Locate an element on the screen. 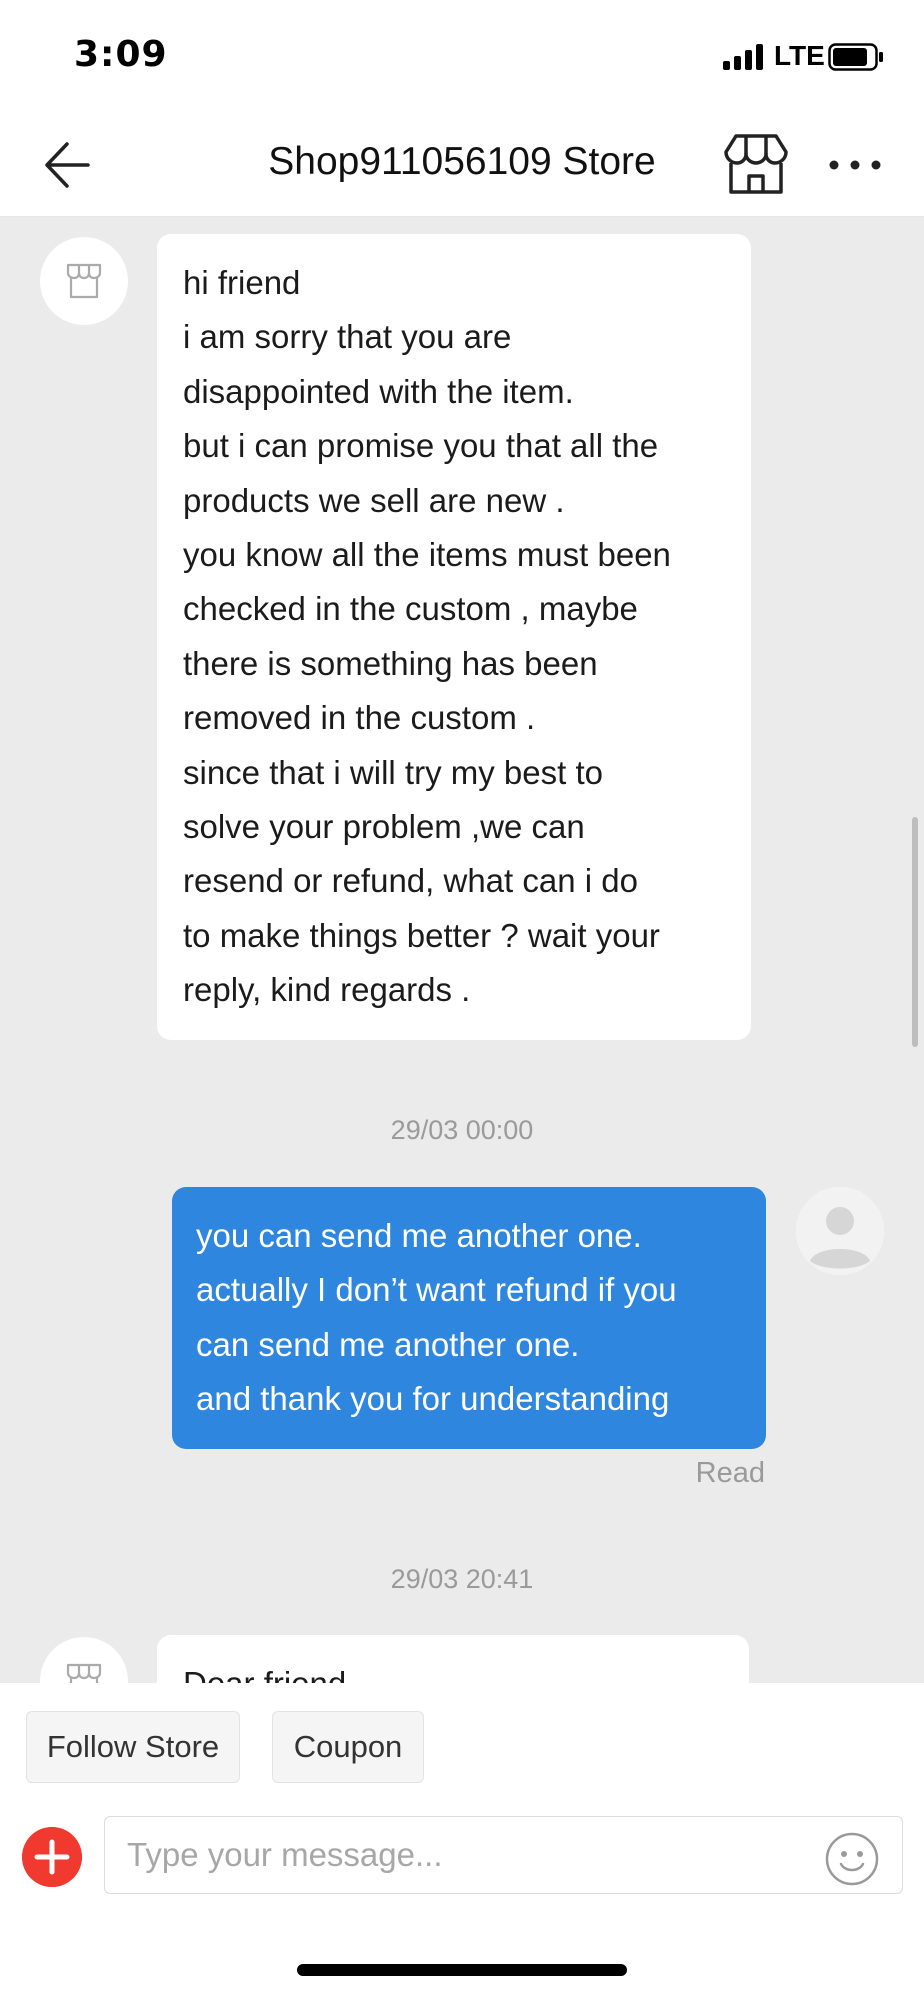  read-status: Read is located at coordinates (730, 1473).